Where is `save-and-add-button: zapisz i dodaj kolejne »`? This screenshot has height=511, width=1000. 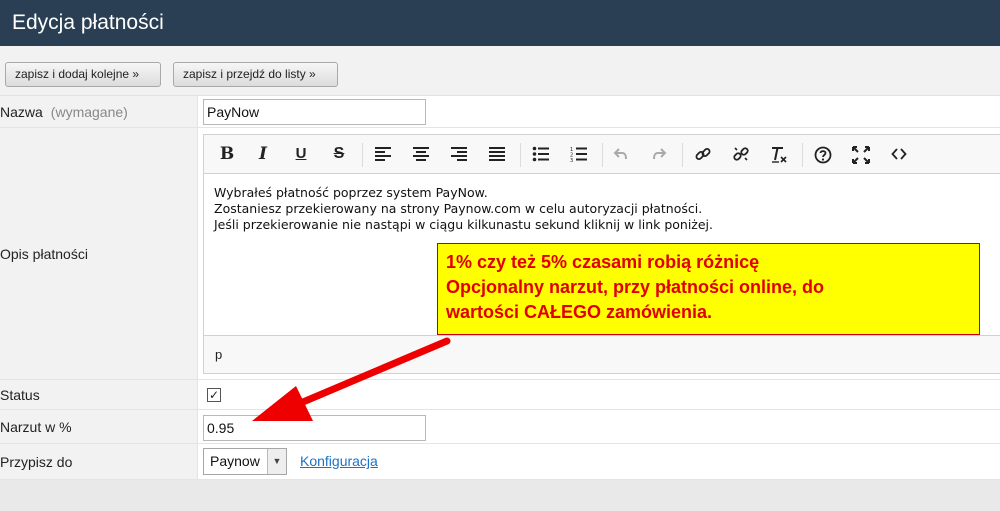 save-and-add-button: zapisz i dodaj kolejne » is located at coordinates (83, 74).